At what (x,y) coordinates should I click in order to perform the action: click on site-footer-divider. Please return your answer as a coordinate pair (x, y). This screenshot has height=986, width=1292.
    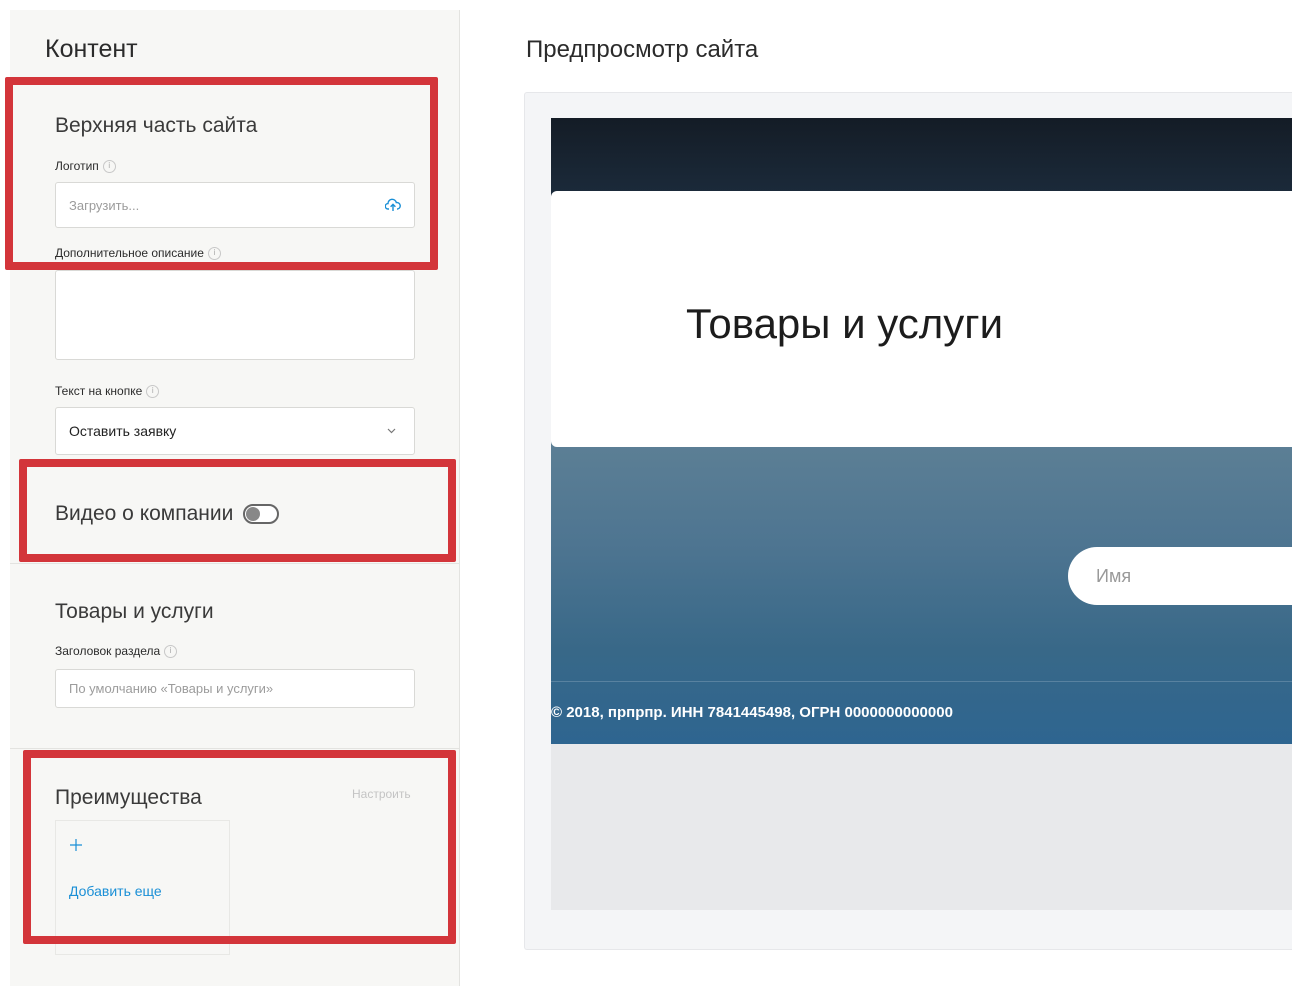
    Looking at the image, I should click on (921, 681).